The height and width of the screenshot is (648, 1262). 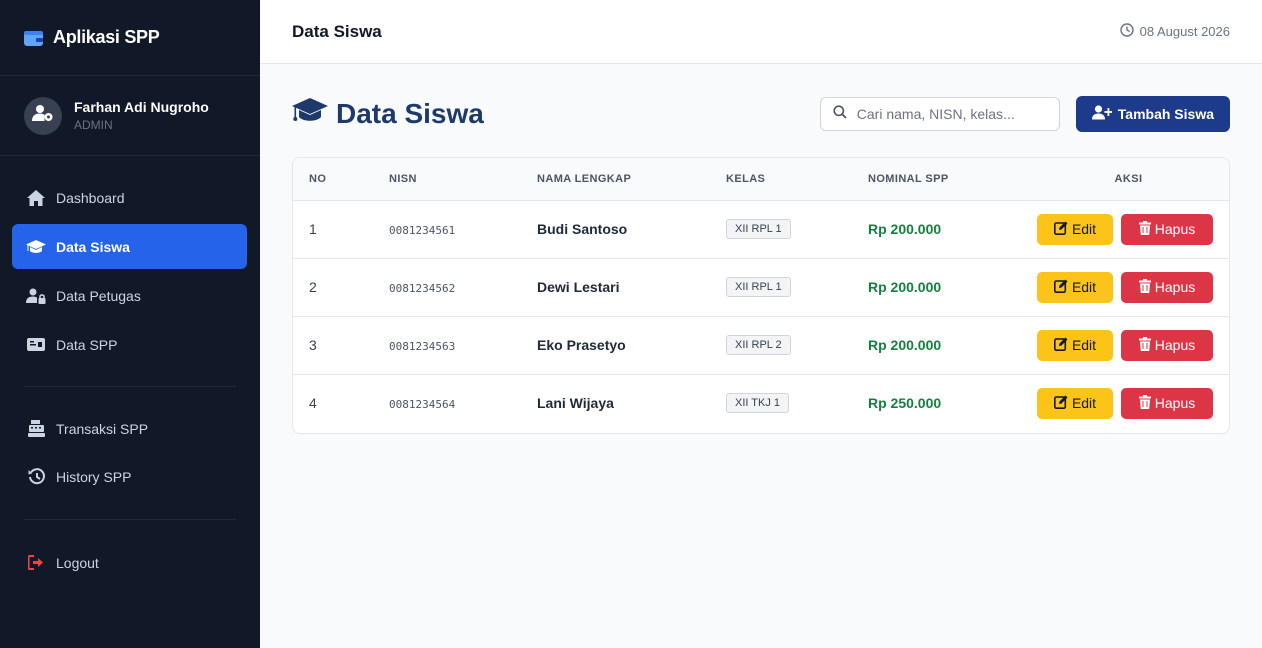 I want to click on search-icon, so click(x=840, y=114).